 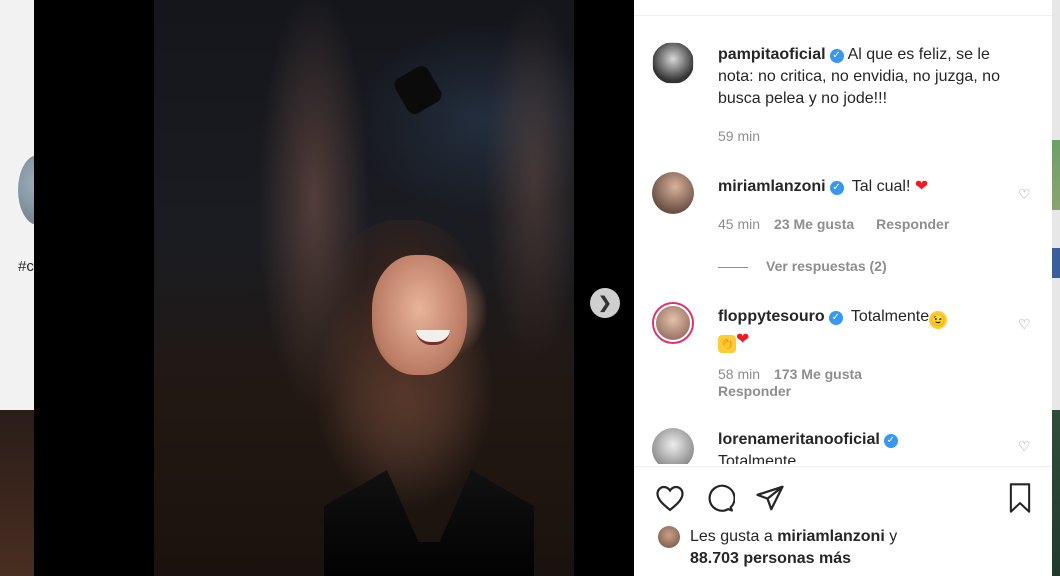 I want to click on save-button, so click(x=1020, y=498).